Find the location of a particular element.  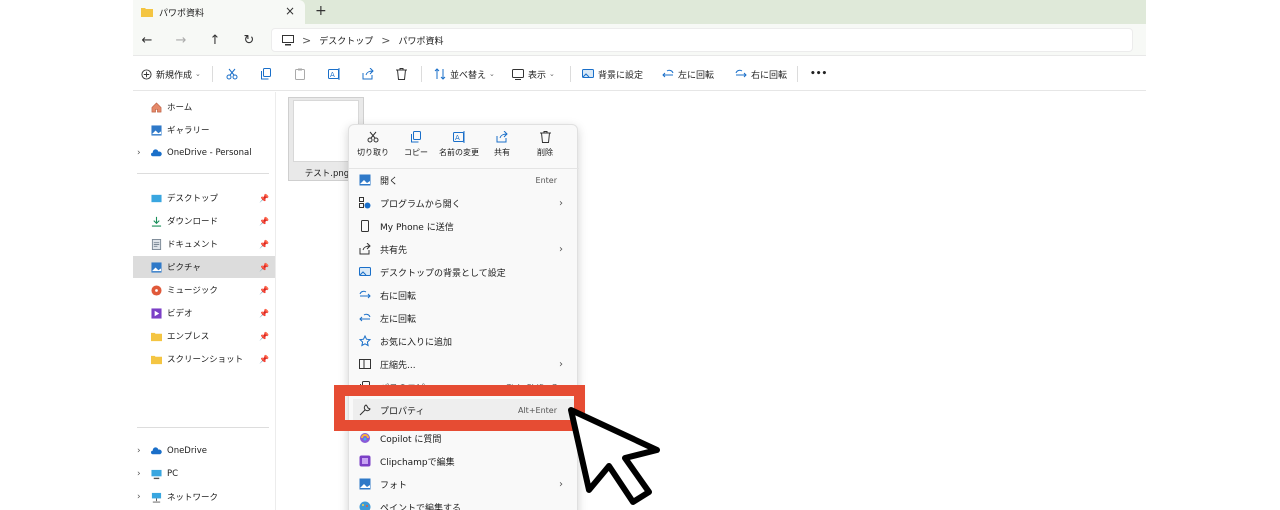

menu-item-rotate-right: 右に回転 is located at coordinates (464, 295).